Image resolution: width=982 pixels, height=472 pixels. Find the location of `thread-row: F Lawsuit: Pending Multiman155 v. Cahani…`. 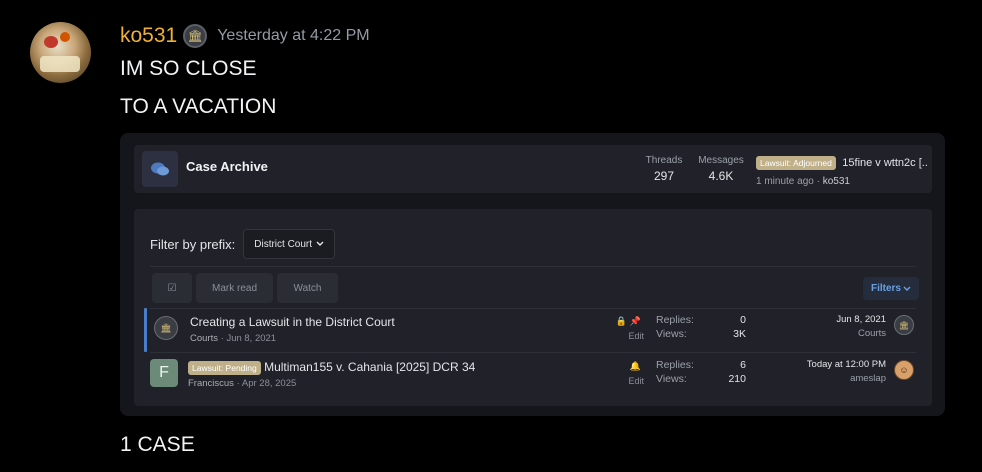

thread-row: F Lawsuit: Pending Multiman155 v. Cahani… is located at coordinates (534, 375).